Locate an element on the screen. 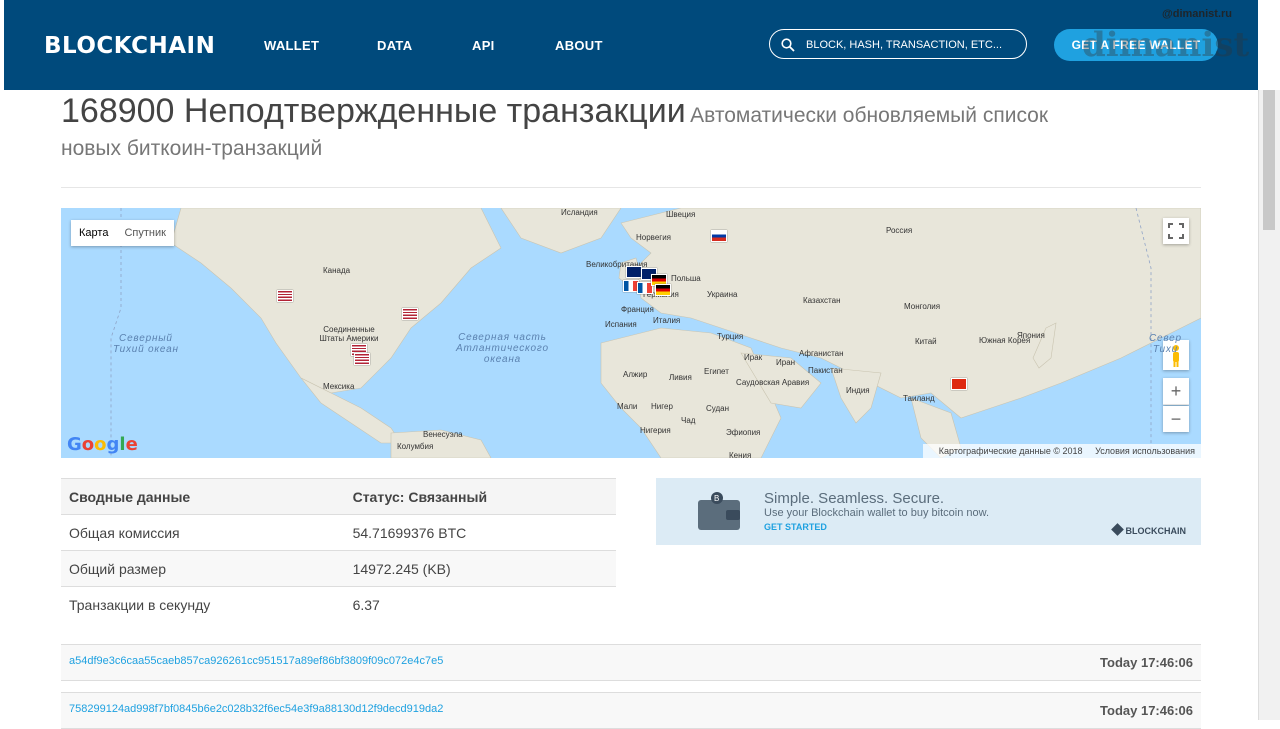 This screenshot has width=1280, height=729. map-country-label: Нигерия is located at coordinates (655, 430).